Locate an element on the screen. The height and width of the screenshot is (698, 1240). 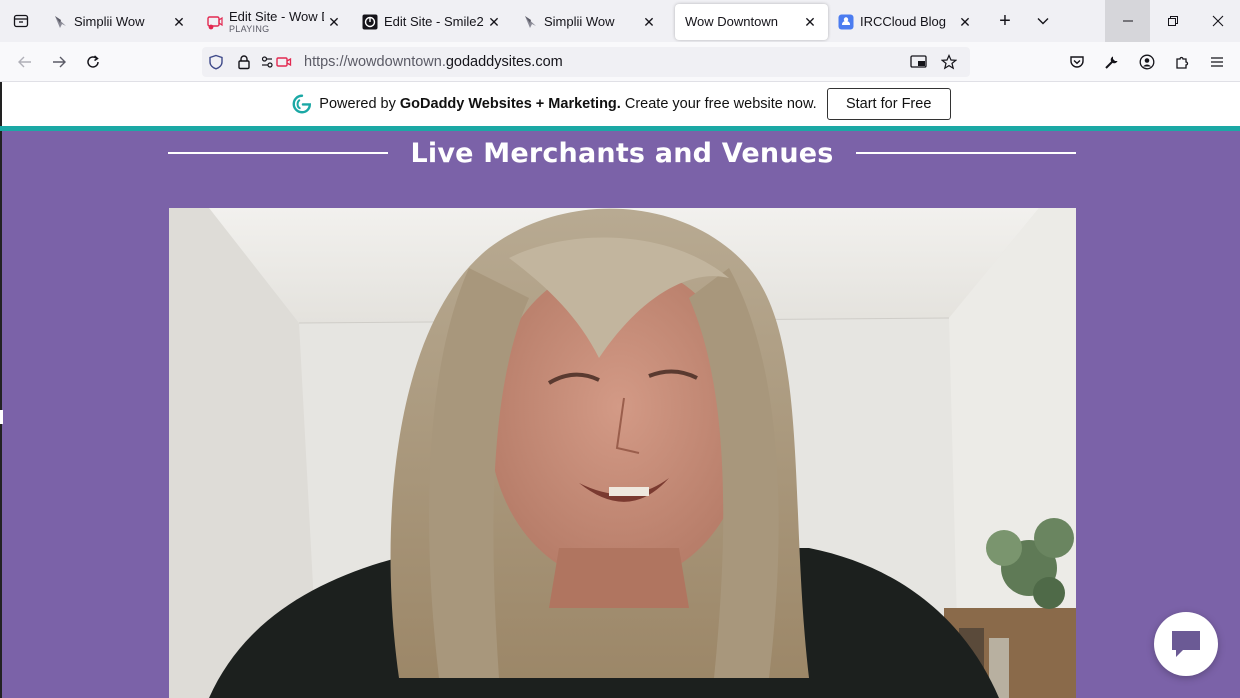
restore-icon is located at coordinates (1172, 21).